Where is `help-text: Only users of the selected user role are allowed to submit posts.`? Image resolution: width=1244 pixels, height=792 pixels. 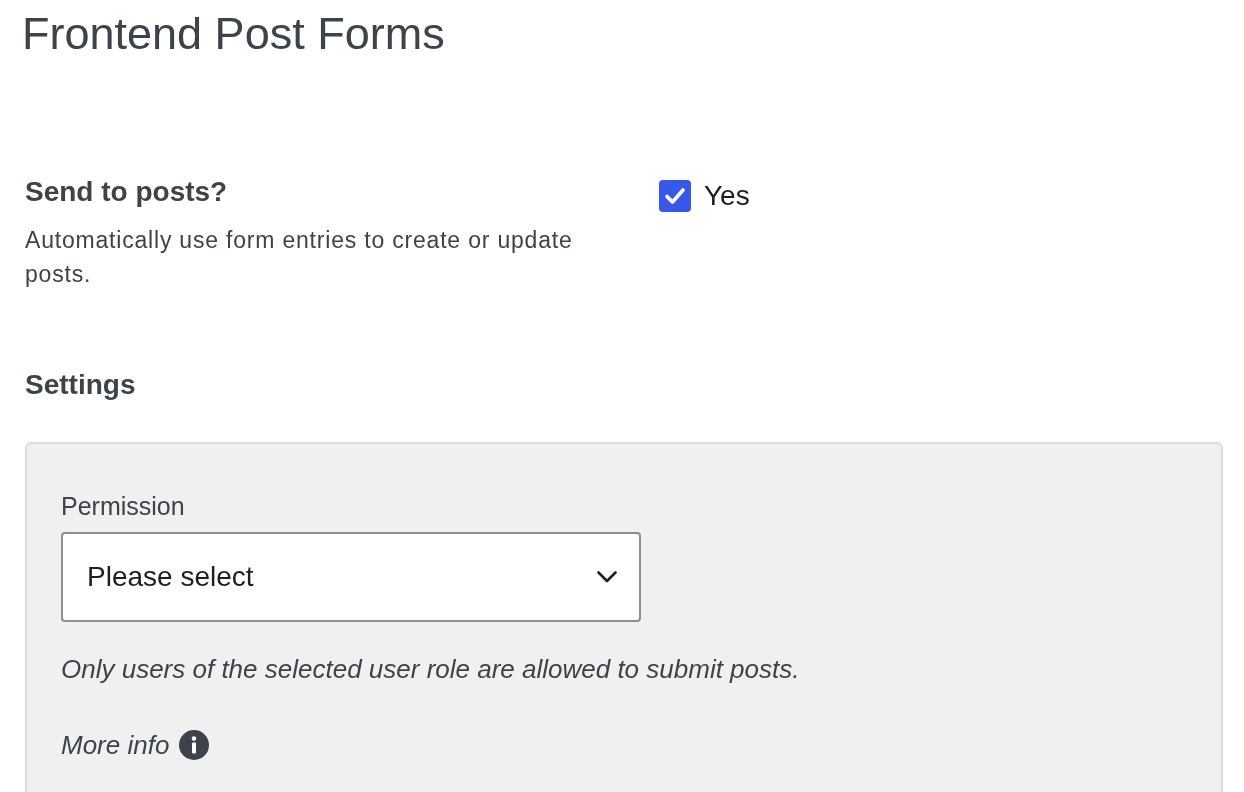
help-text: Only users of the selected user role are allowed to submit posts. is located at coordinates (431, 669).